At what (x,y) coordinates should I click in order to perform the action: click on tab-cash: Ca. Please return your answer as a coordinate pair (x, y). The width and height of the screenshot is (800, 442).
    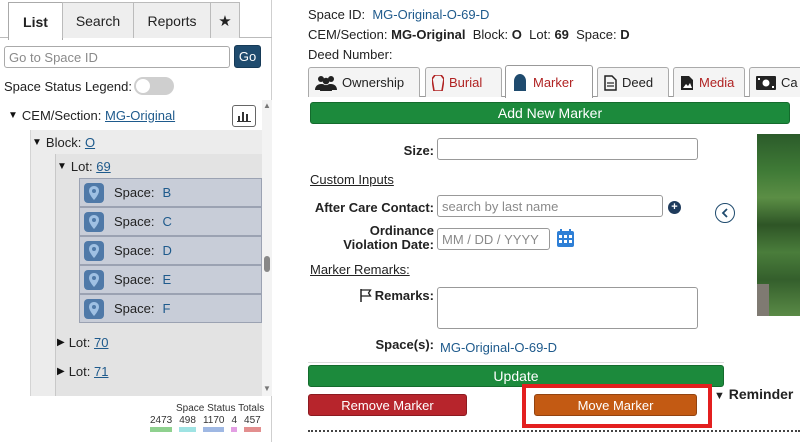
    Looking at the image, I should click on (774, 82).